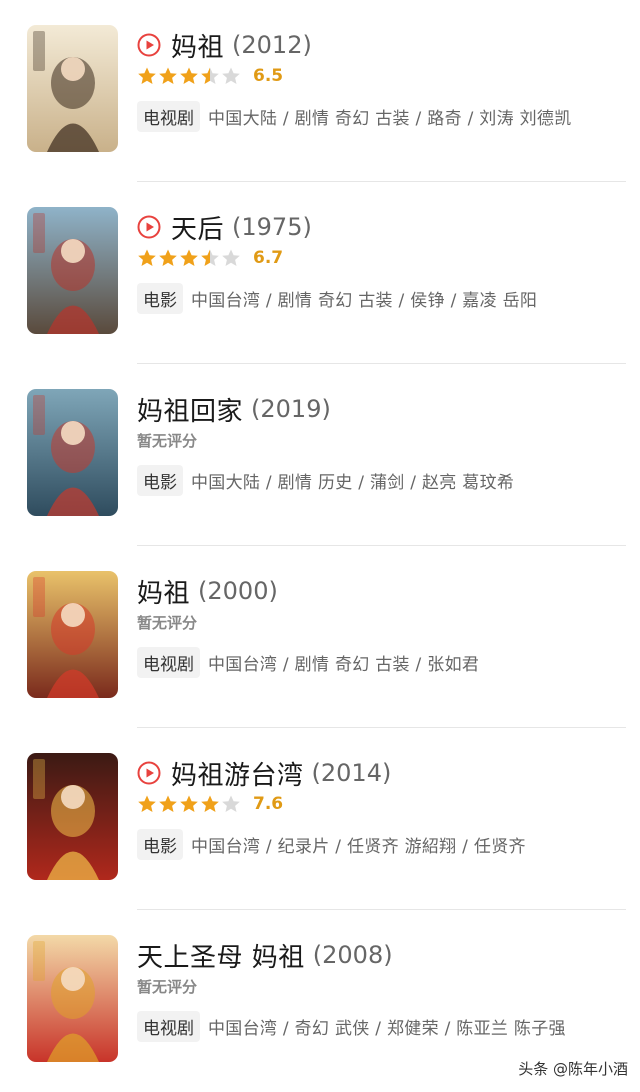 Image resolution: width=640 pixels, height=1092 pixels. Describe the element at coordinates (268, 804) in the screenshot. I see `rating-score: 7.6` at that location.